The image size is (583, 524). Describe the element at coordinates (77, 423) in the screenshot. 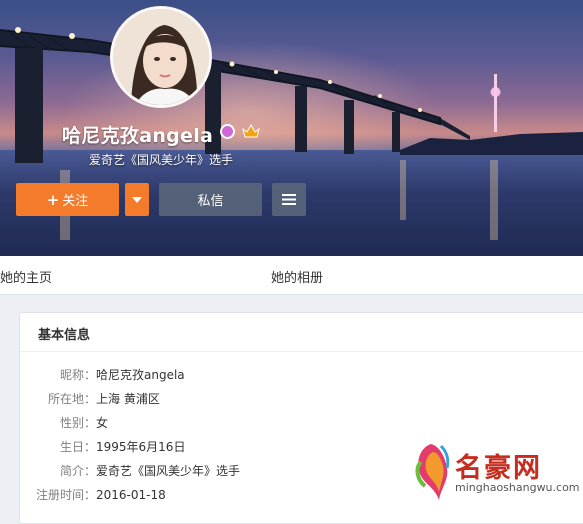

I see `info-label: 性别：` at that location.